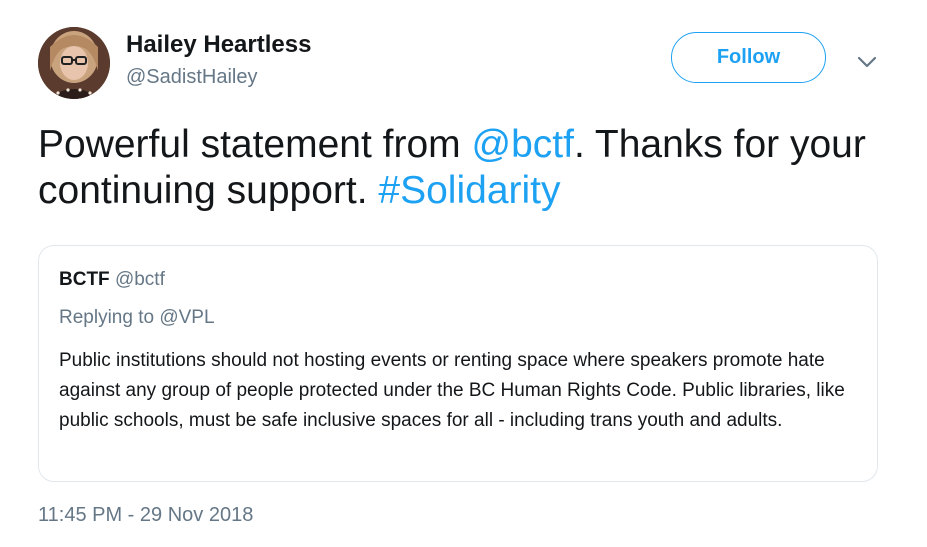 The image size is (927, 547). What do you see at coordinates (867, 62) in the screenshot?
I see `chevron-down-icon` at bounding box center [867, 62].